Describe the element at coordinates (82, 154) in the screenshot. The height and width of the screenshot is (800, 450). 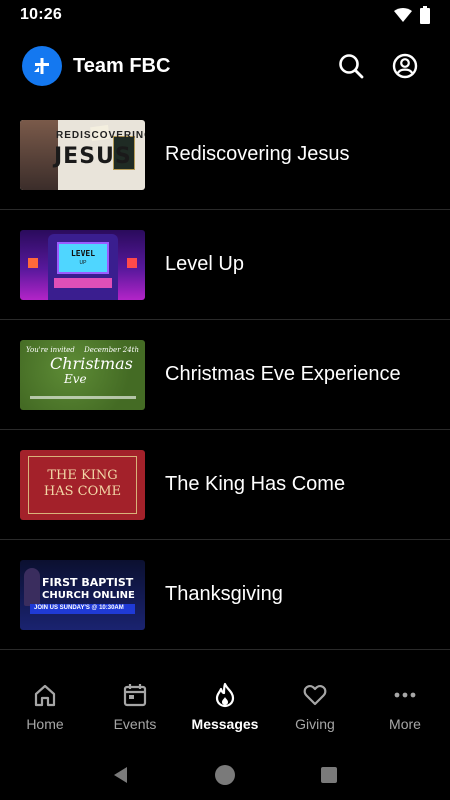
I see `message-thumbnail: REDISCOVERING JESUS` at that location.